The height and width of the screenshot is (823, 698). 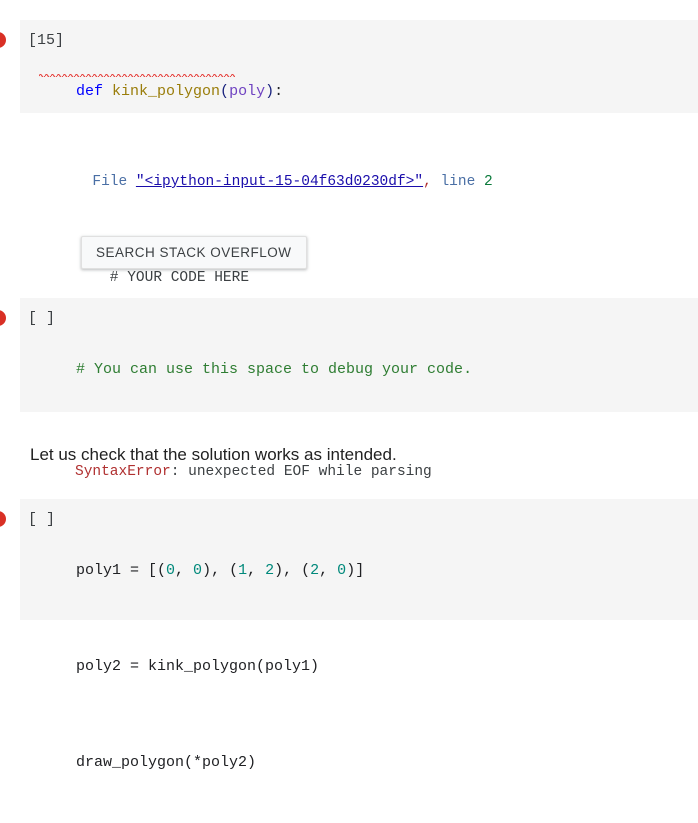 I want to click on token-function-name: kink_polygon, so click(x=166, y=91).